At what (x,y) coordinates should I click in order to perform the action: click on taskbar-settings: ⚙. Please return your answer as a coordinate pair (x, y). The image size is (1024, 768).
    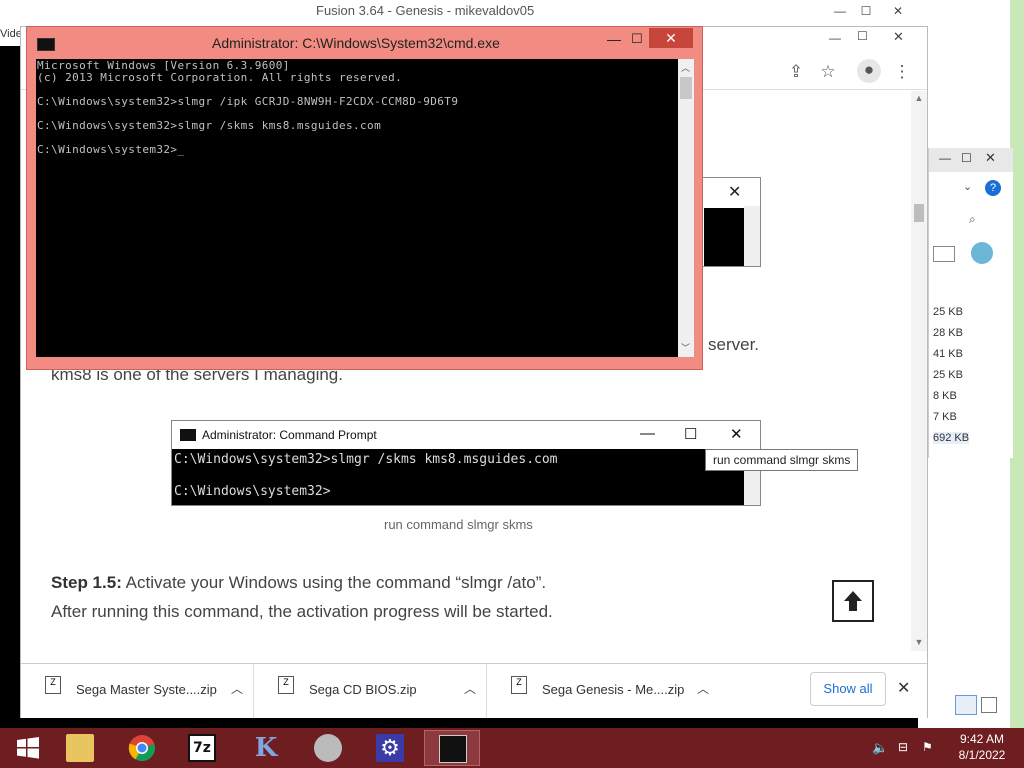
    Looking at the image, I should click on (390, 748).